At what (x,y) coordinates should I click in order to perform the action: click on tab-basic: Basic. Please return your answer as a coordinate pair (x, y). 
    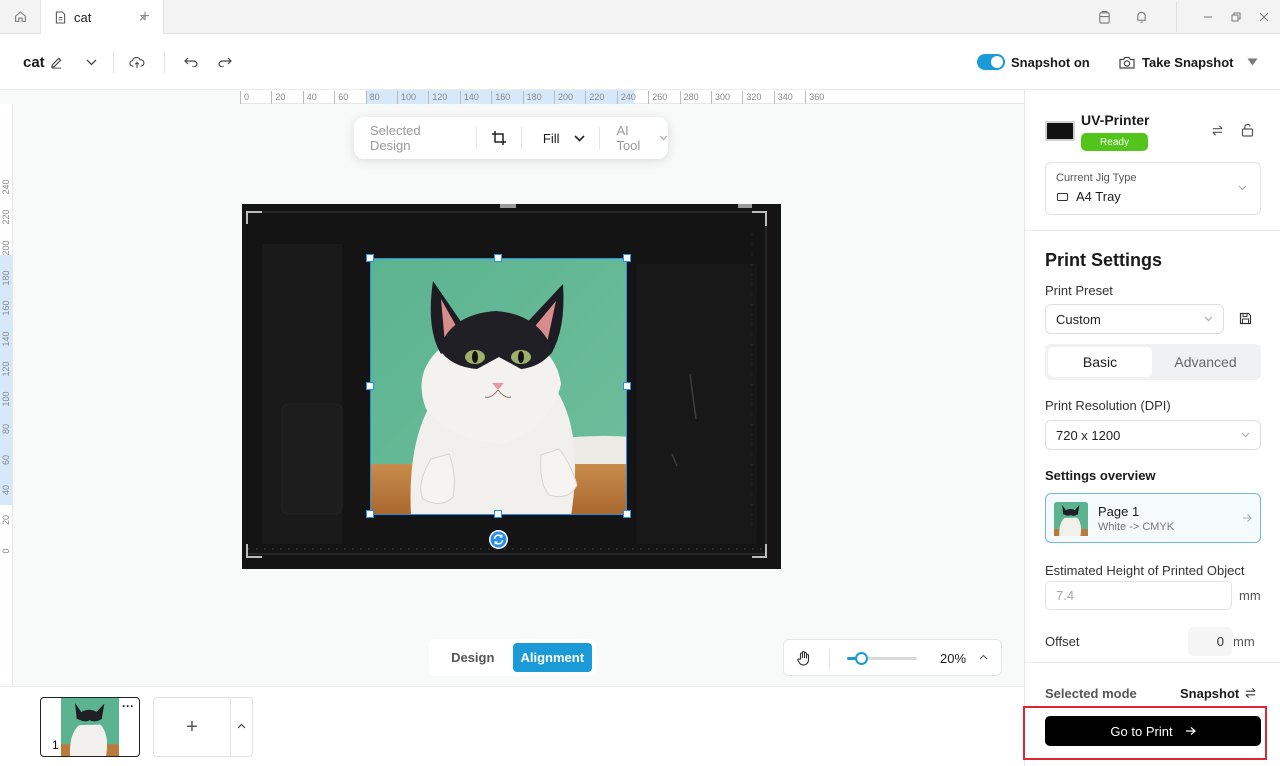
    Looking at the image, I should click on (1100, 362).